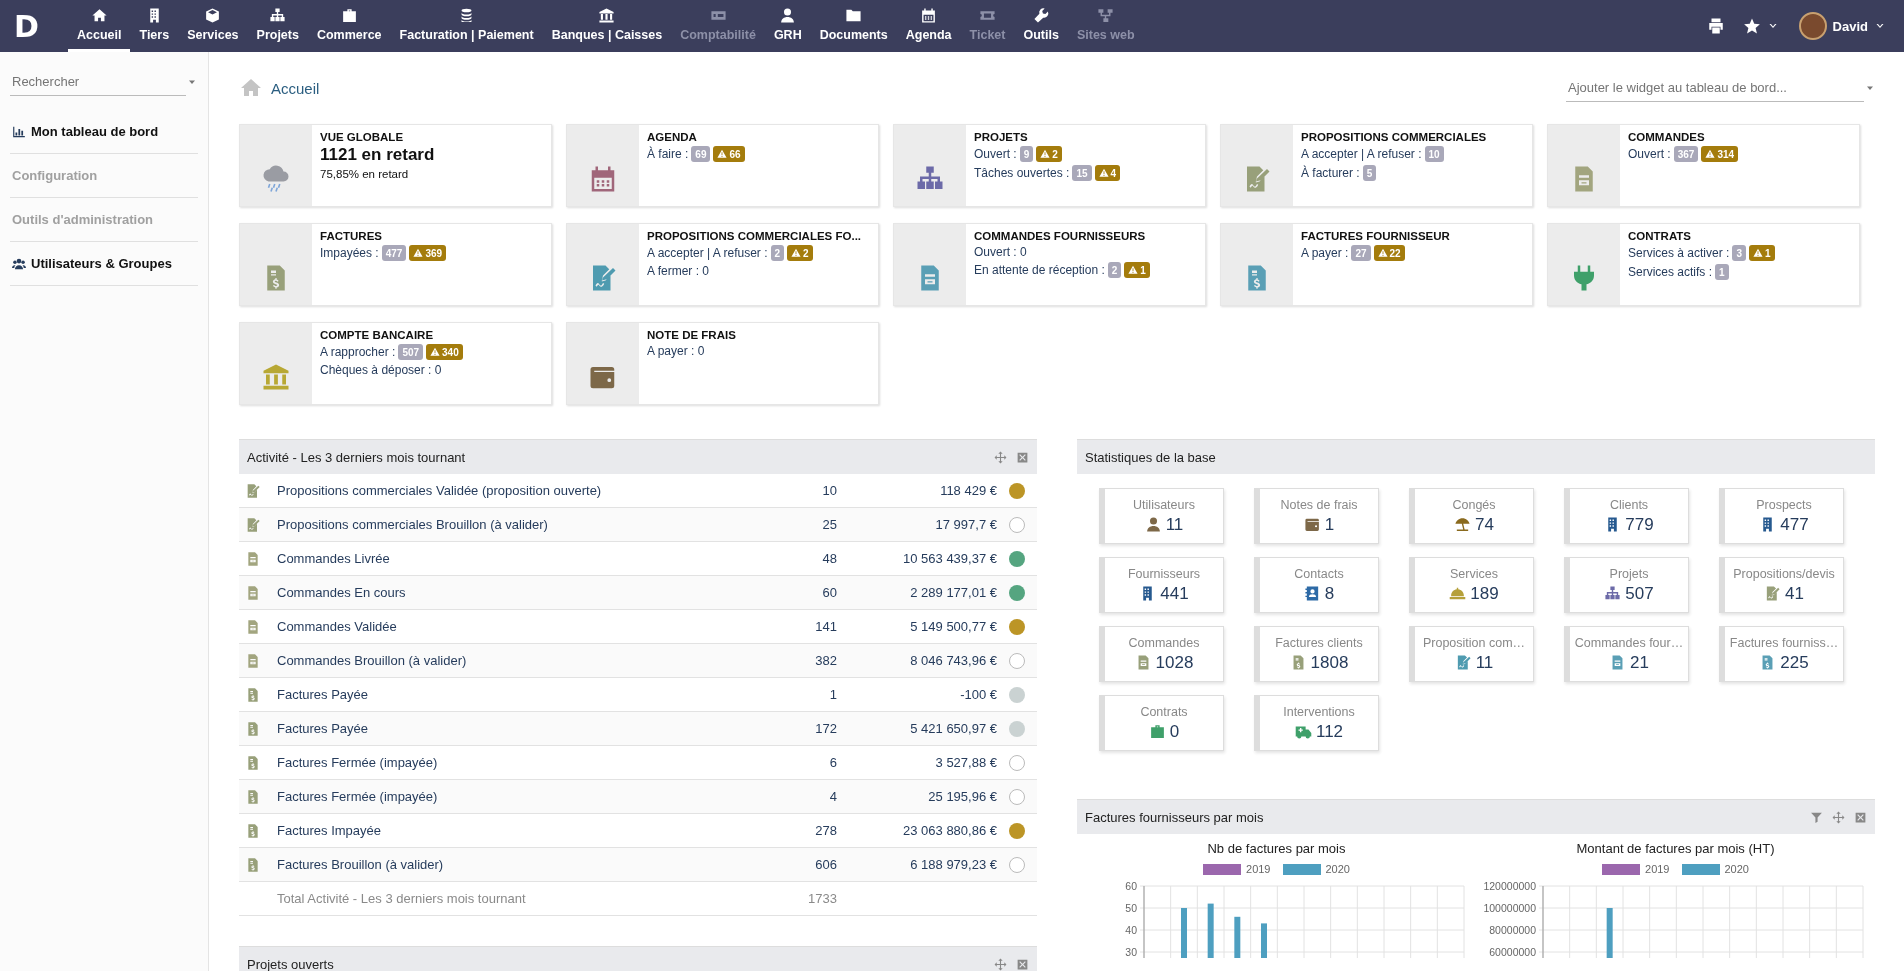  I want to click on widget-card: PROJETS Ouvert : 9 2 Tâches ouvertes : 15 4, so click(1049, 165).